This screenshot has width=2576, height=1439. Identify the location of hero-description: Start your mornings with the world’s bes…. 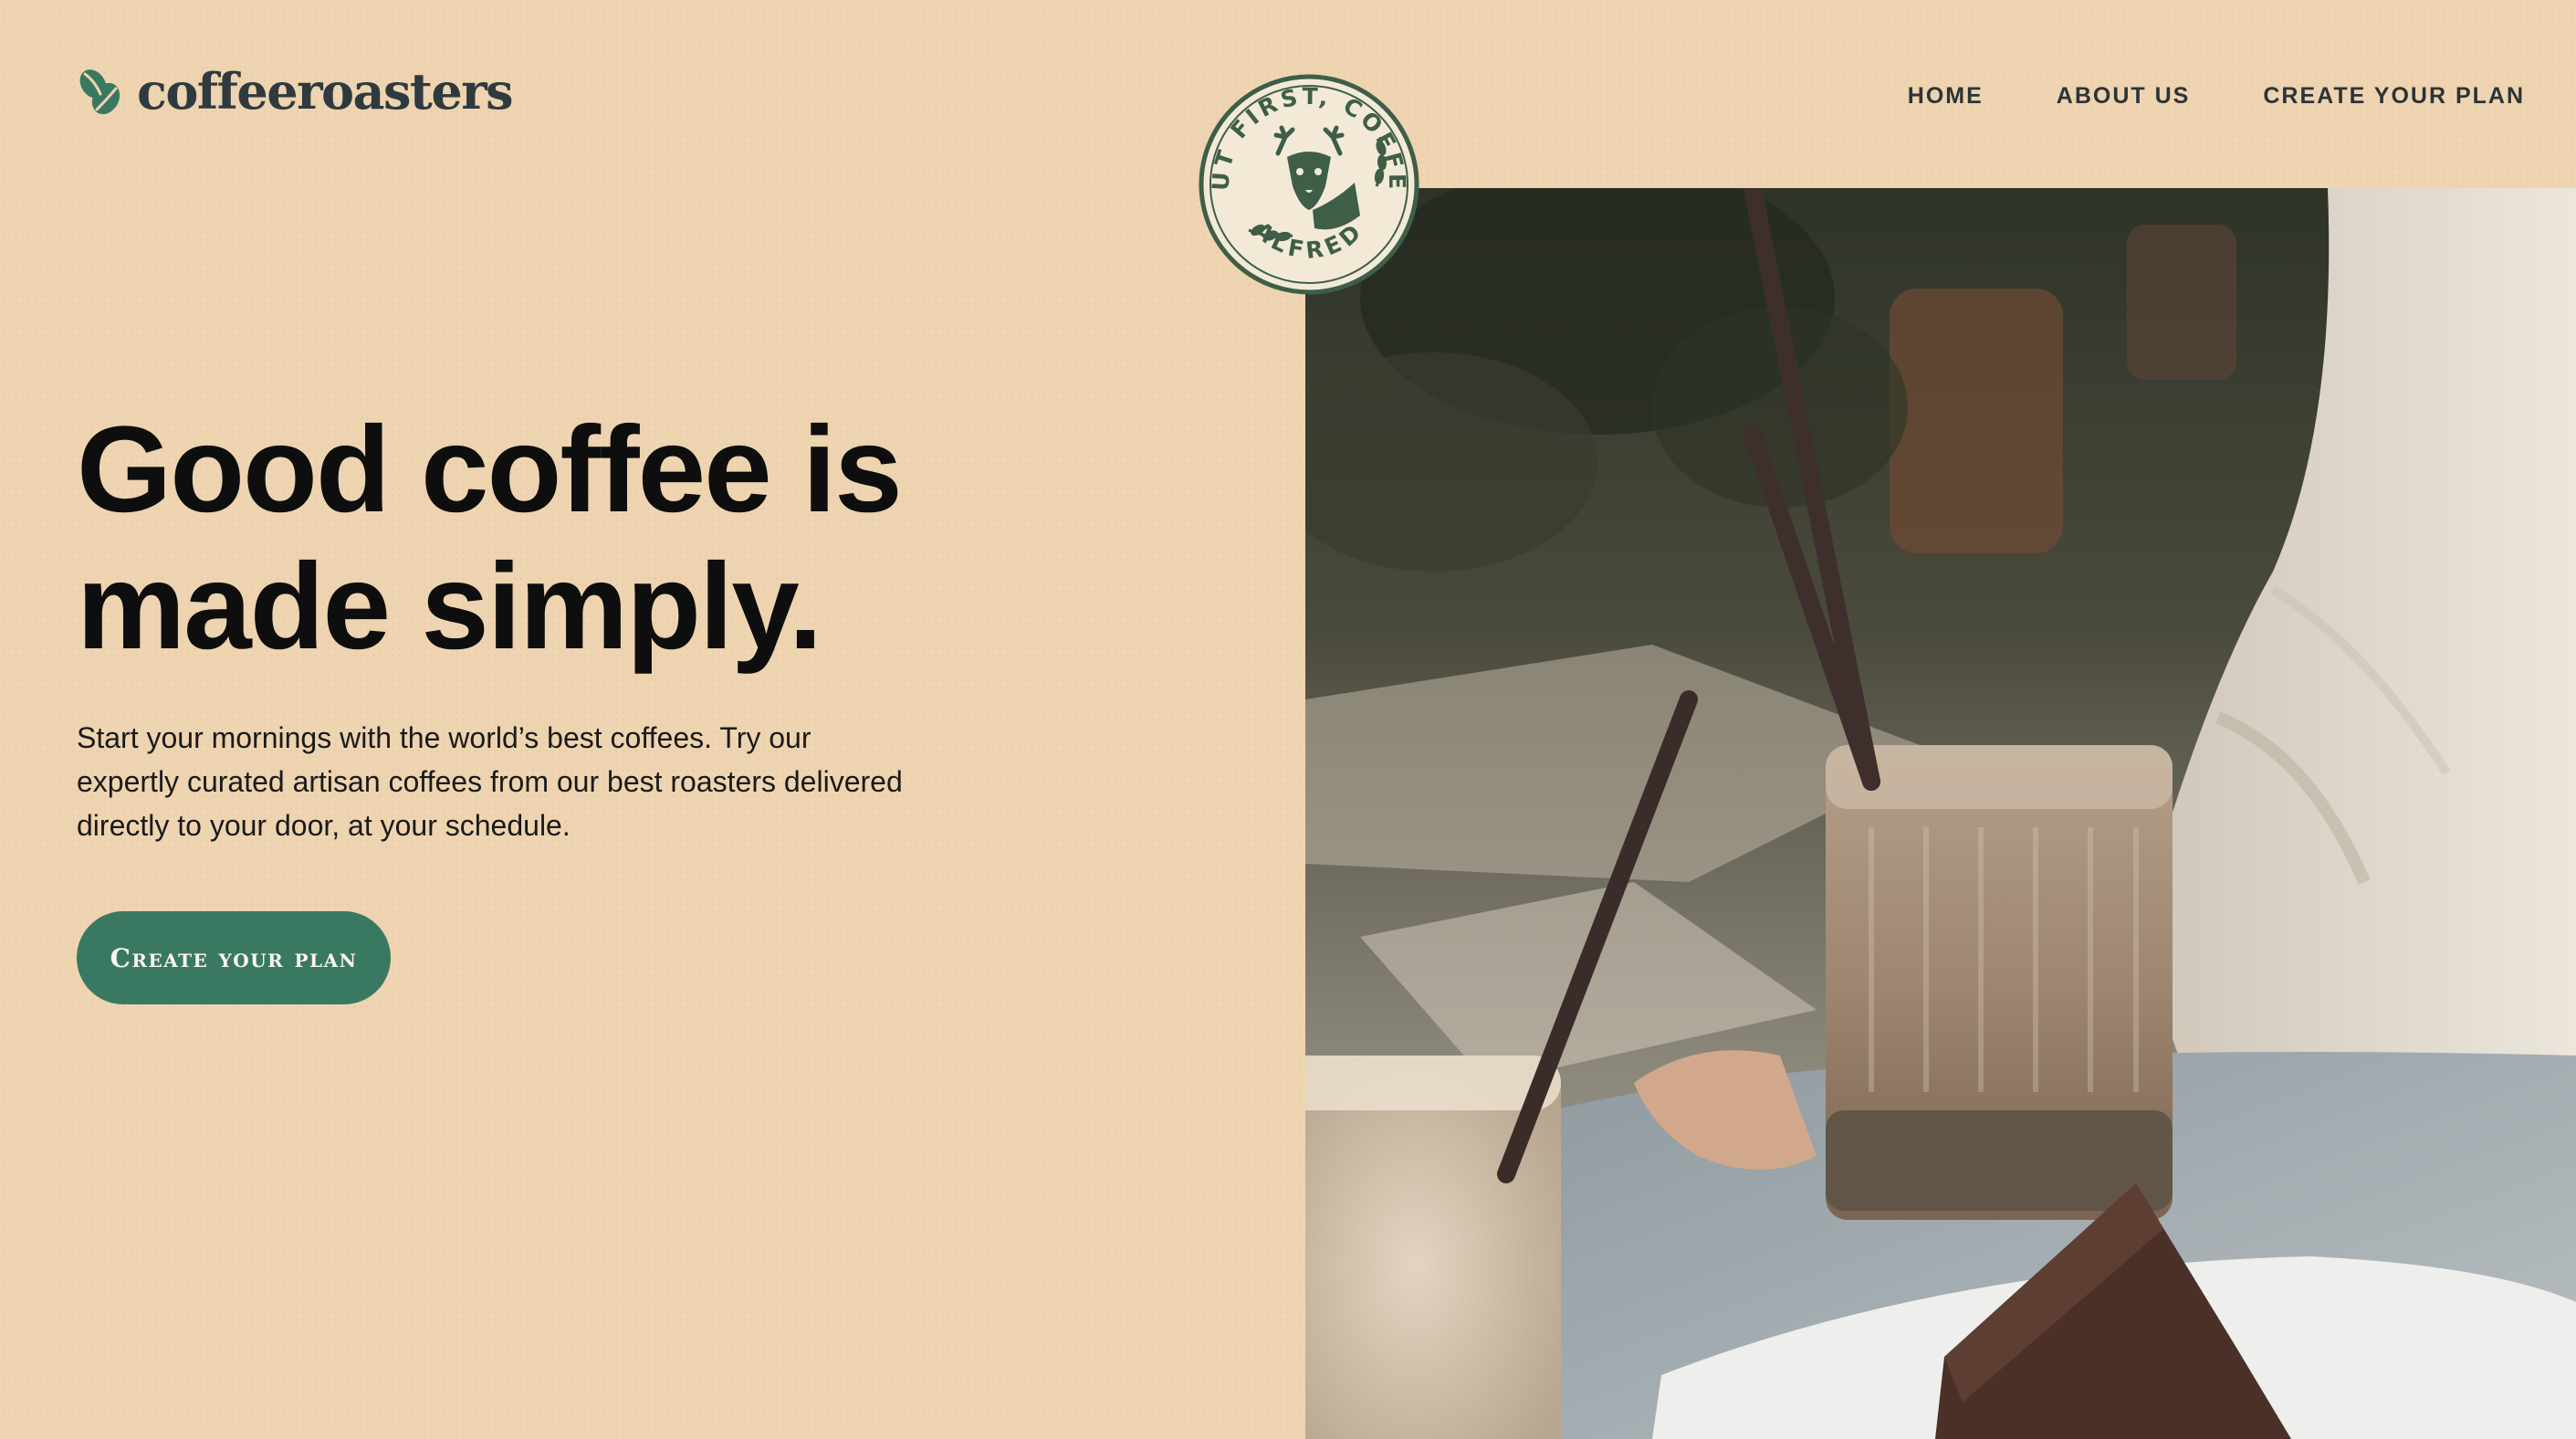
(506, 781).